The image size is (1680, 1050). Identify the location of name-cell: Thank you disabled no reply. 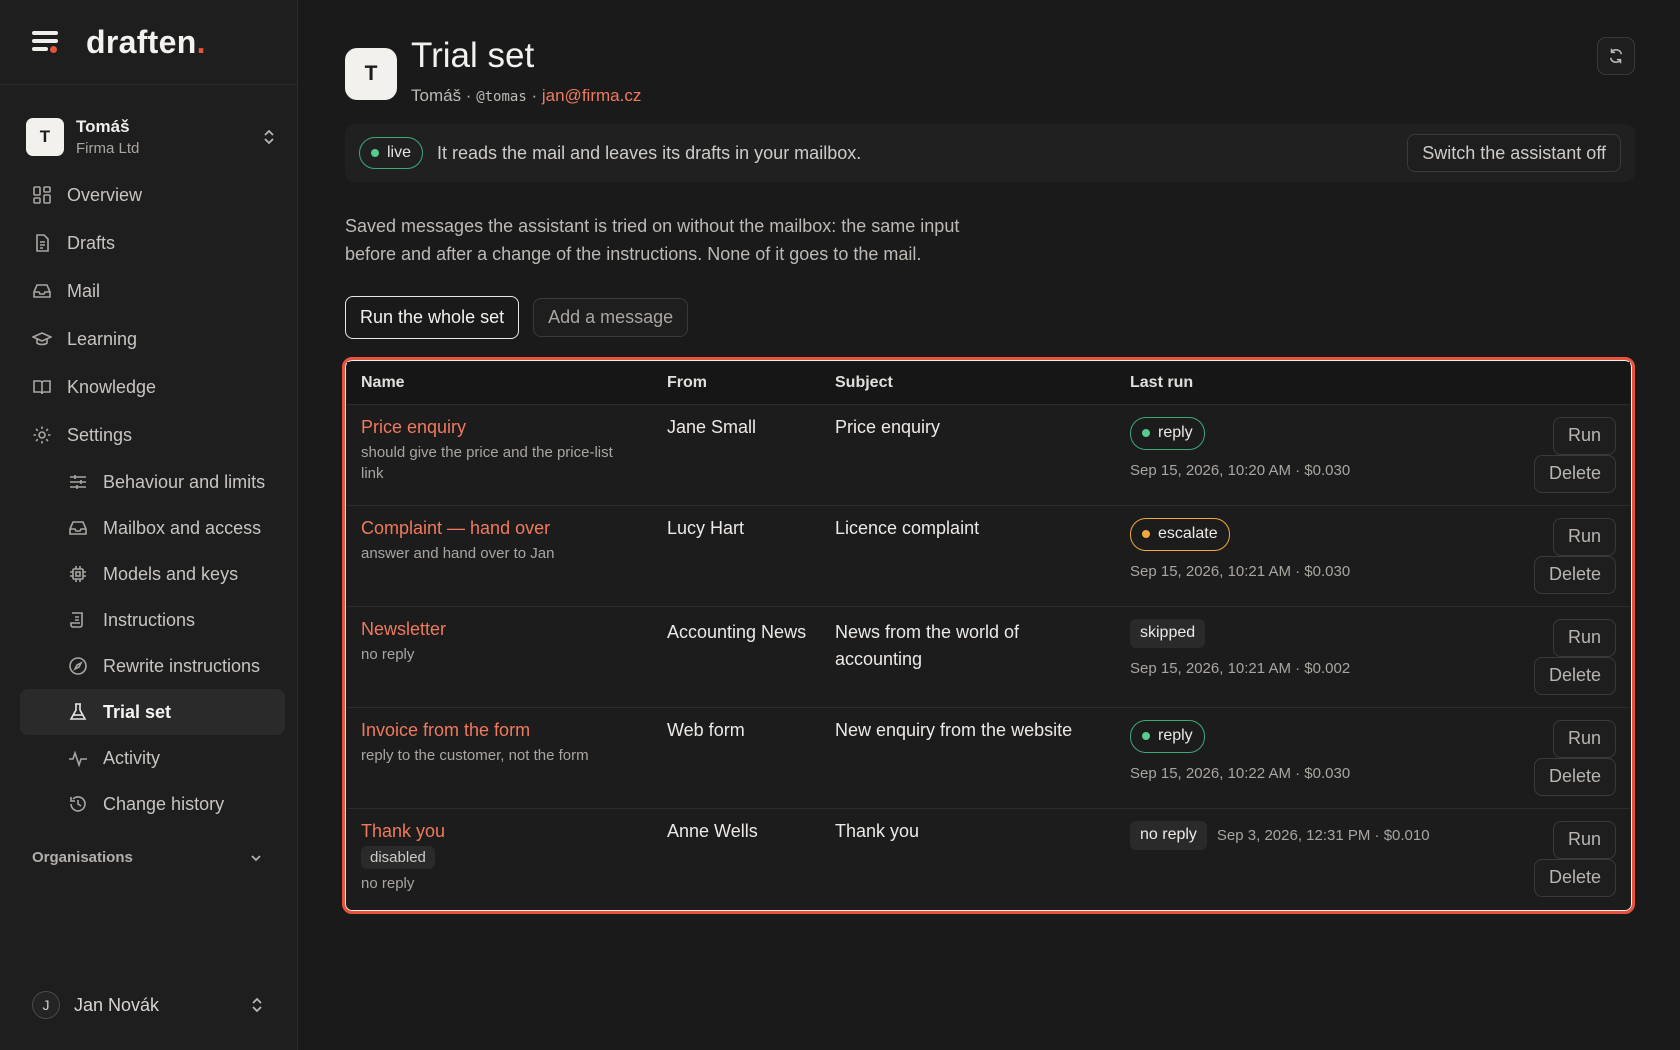
(500, 858).